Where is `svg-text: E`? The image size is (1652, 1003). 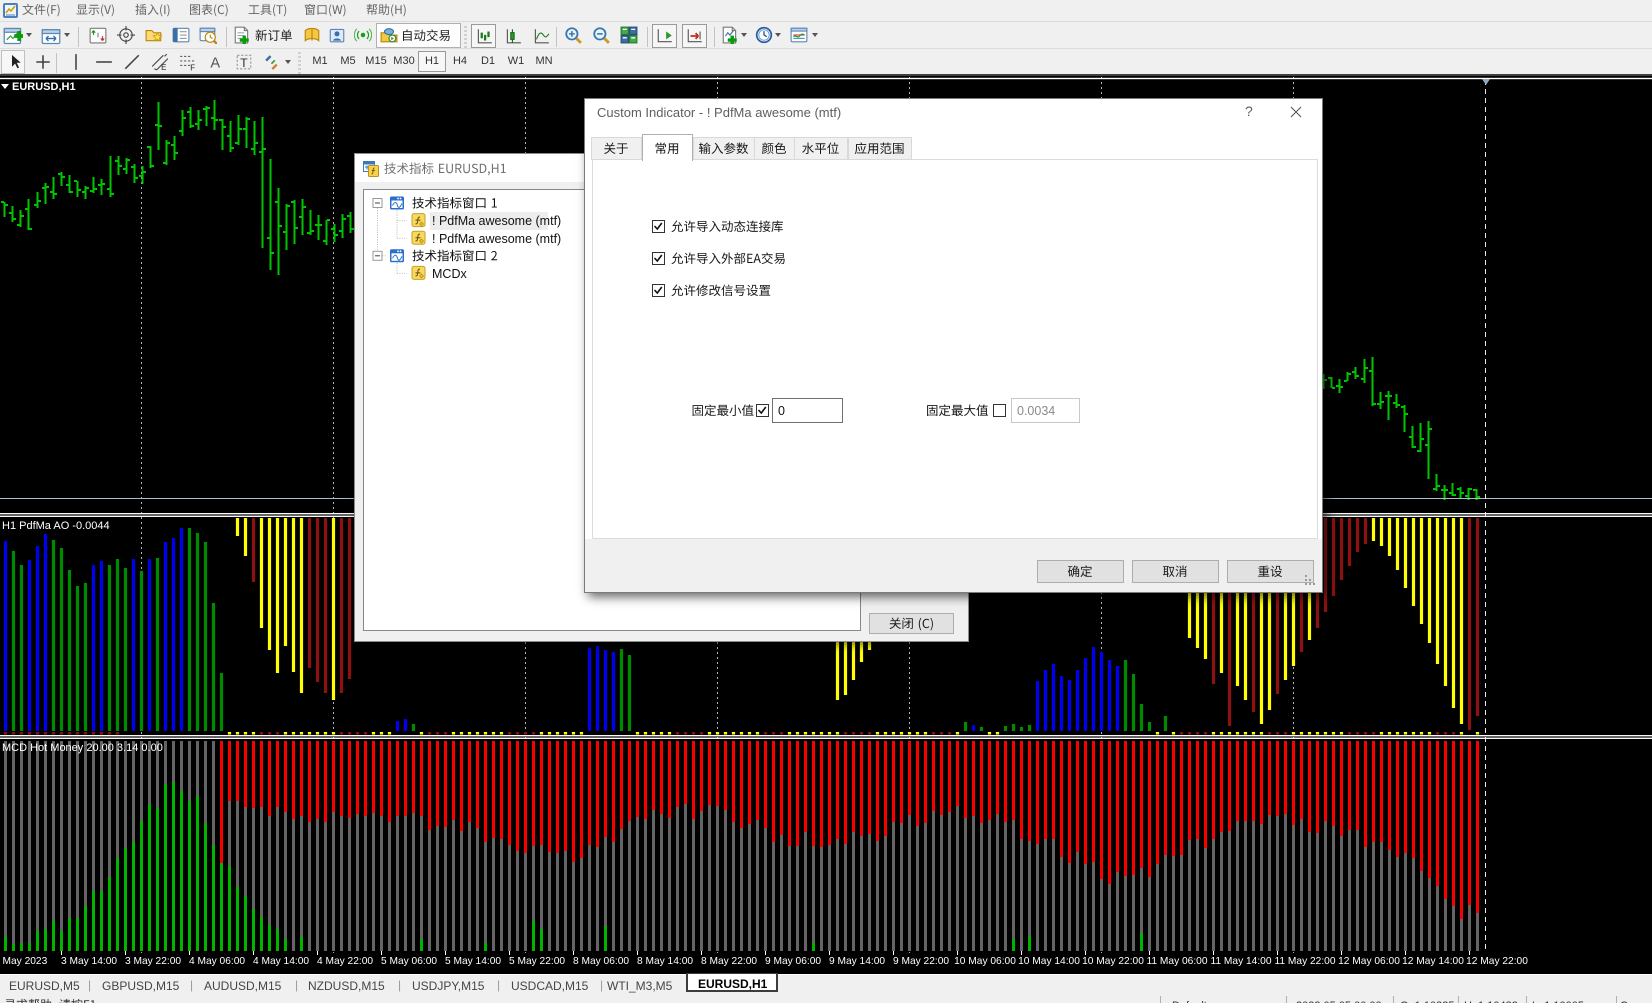 svg-text: E is located at coordinates (163, 67).